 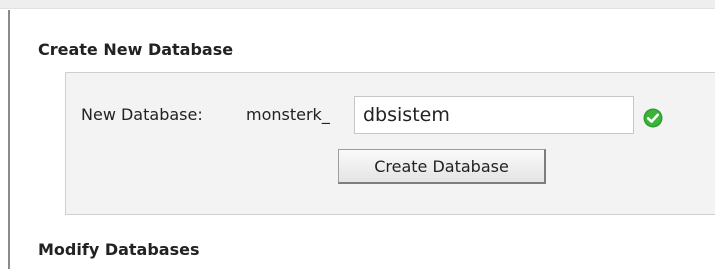 I want to click on database-prefix: monsterk_, so click(x=288, y=114).